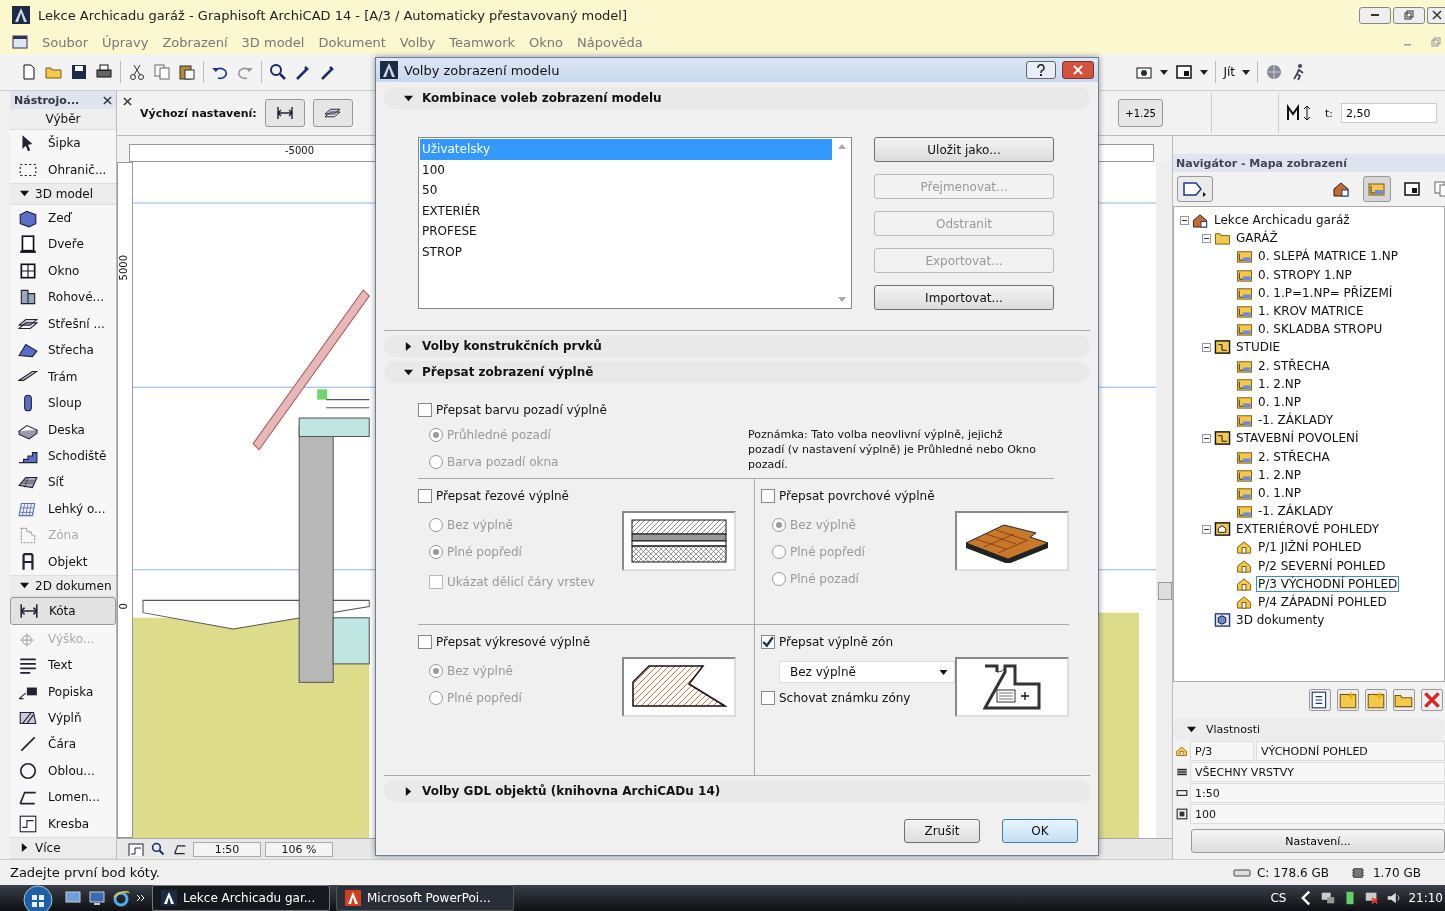  I want to click on new-document-icon, so click(29, 72).